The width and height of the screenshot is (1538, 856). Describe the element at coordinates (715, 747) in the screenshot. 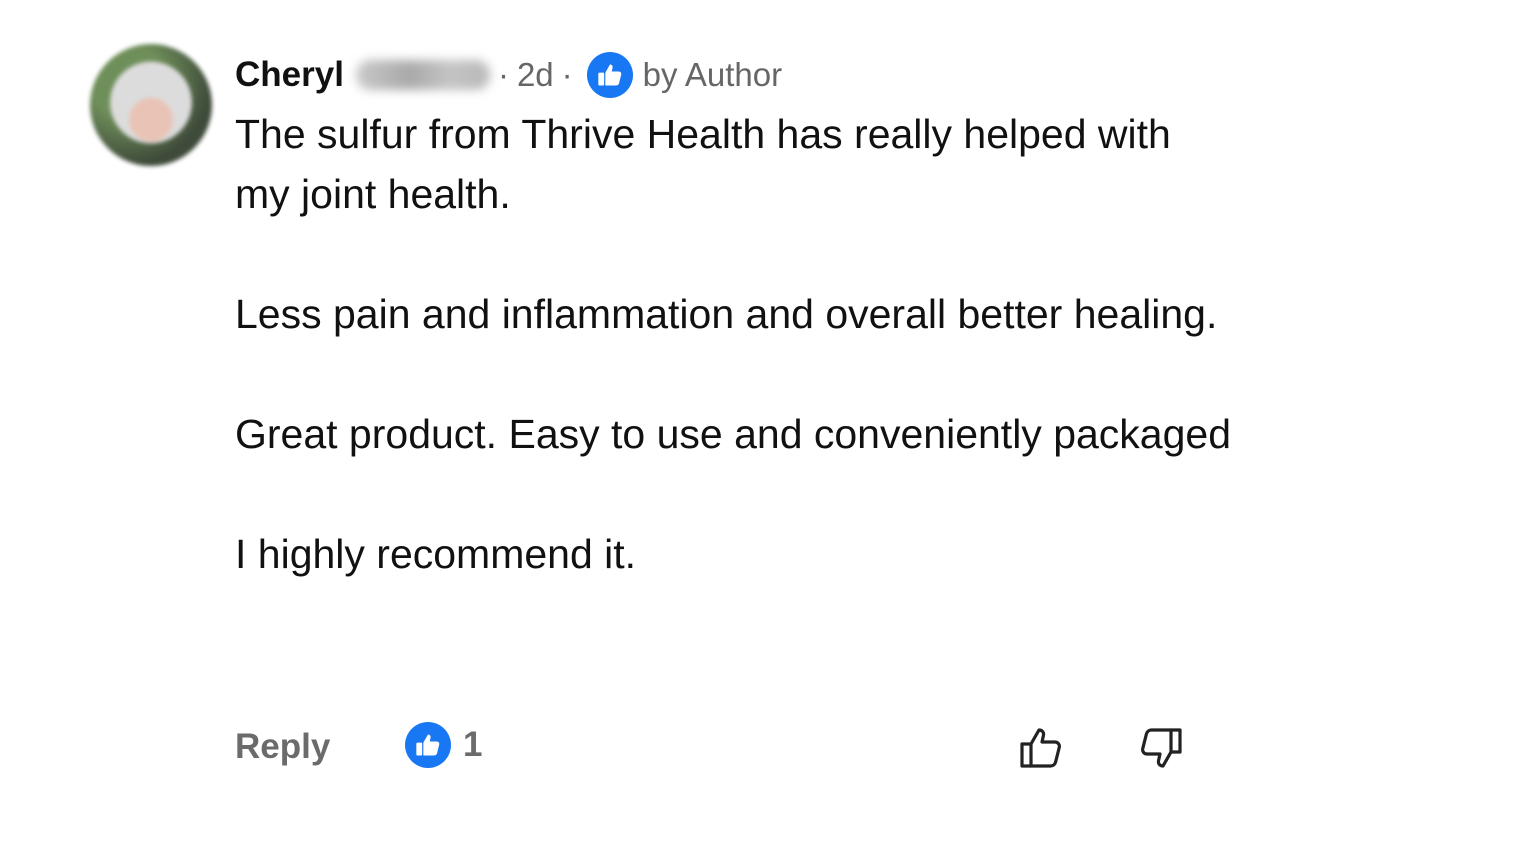

I see `comment-actions: Reply 1` at that location.